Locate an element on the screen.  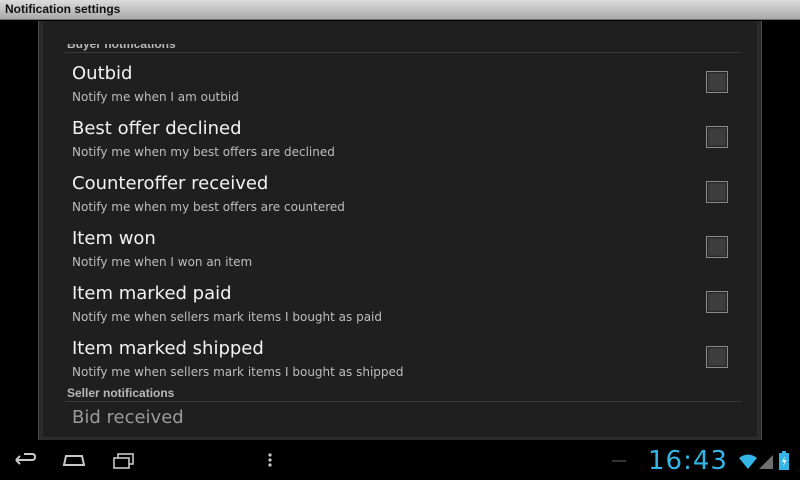
checkbox-item-marked-shipped is located at coordinates (717, 357).